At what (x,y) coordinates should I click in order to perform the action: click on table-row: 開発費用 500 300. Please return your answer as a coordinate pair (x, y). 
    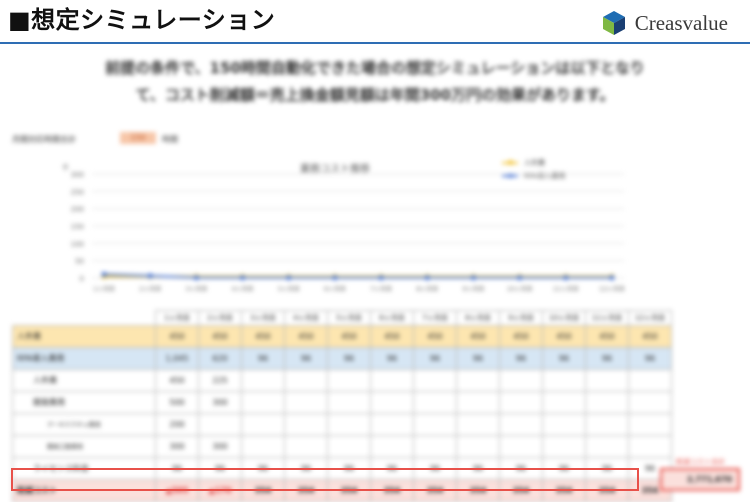
    Looking at the image, I should click on (342, 402).